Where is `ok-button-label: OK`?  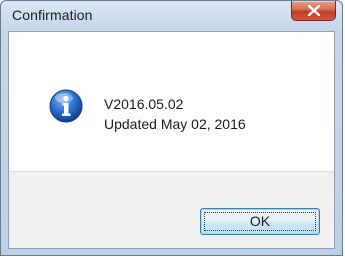
ok-button-label: OK is located at coordinates (260, 221).